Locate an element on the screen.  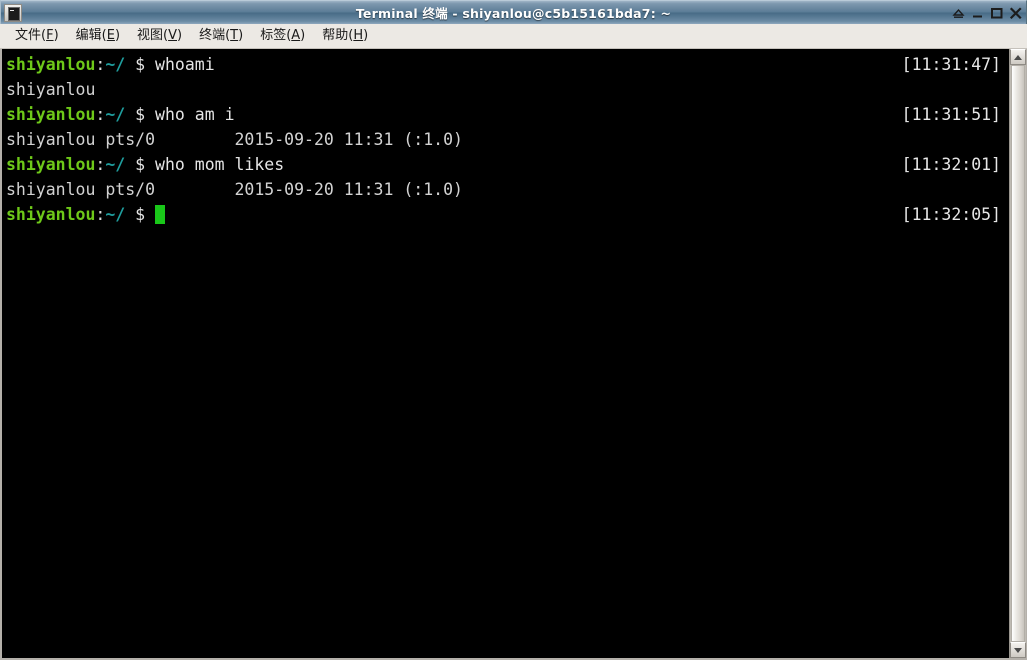
menu-bar: 文件(F) 编辑(E) 视图(V) 终端(T) 标签(A) 帮助(H) is located at coordinates (513, 36).